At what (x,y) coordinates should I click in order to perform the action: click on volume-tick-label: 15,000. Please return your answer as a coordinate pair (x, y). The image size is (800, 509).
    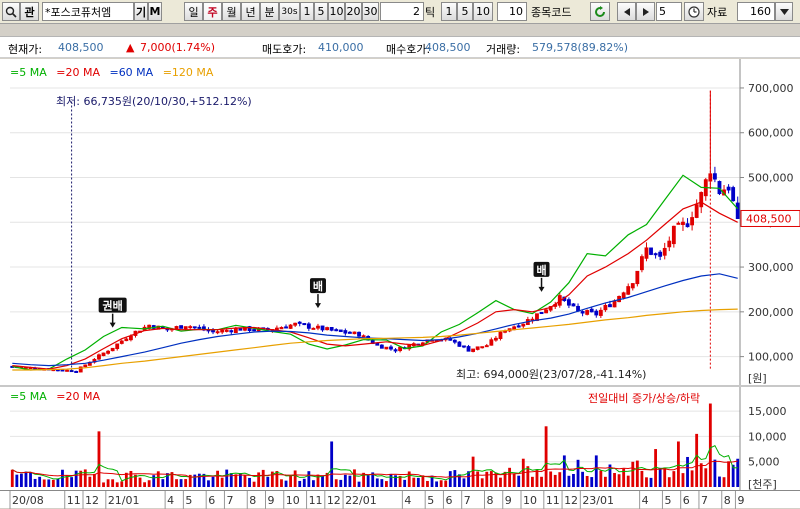
    Looking at the image, I should click on (767, 411).